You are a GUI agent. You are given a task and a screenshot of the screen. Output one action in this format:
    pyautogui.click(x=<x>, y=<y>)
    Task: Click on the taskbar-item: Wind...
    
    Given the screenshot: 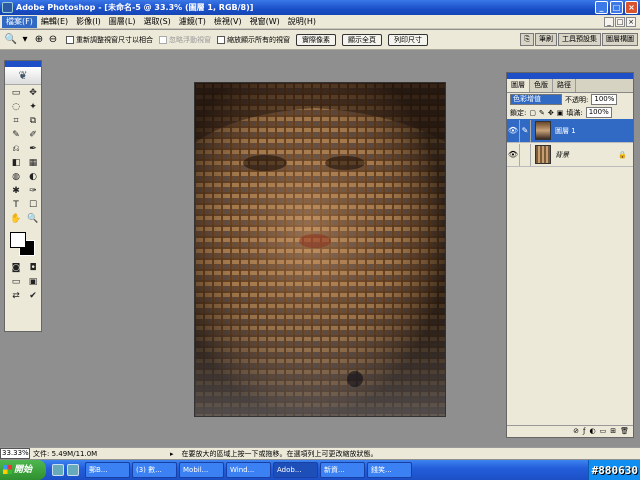 What is the action you would take?
    pyautogui.click(x=248, y=470)
    